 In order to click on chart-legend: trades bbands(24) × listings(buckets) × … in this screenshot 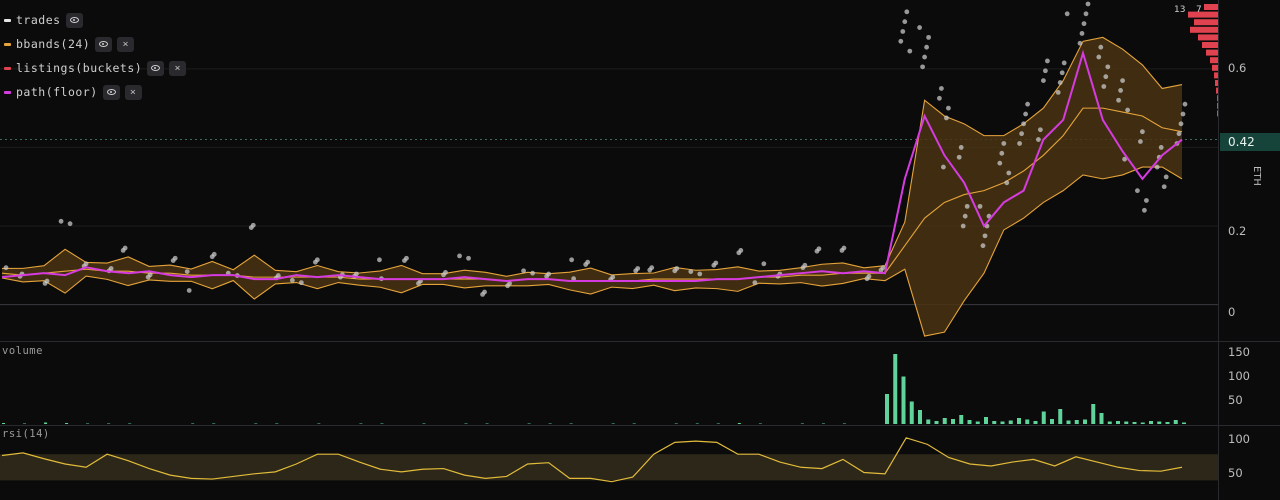, I will do `click(95, 56)`.